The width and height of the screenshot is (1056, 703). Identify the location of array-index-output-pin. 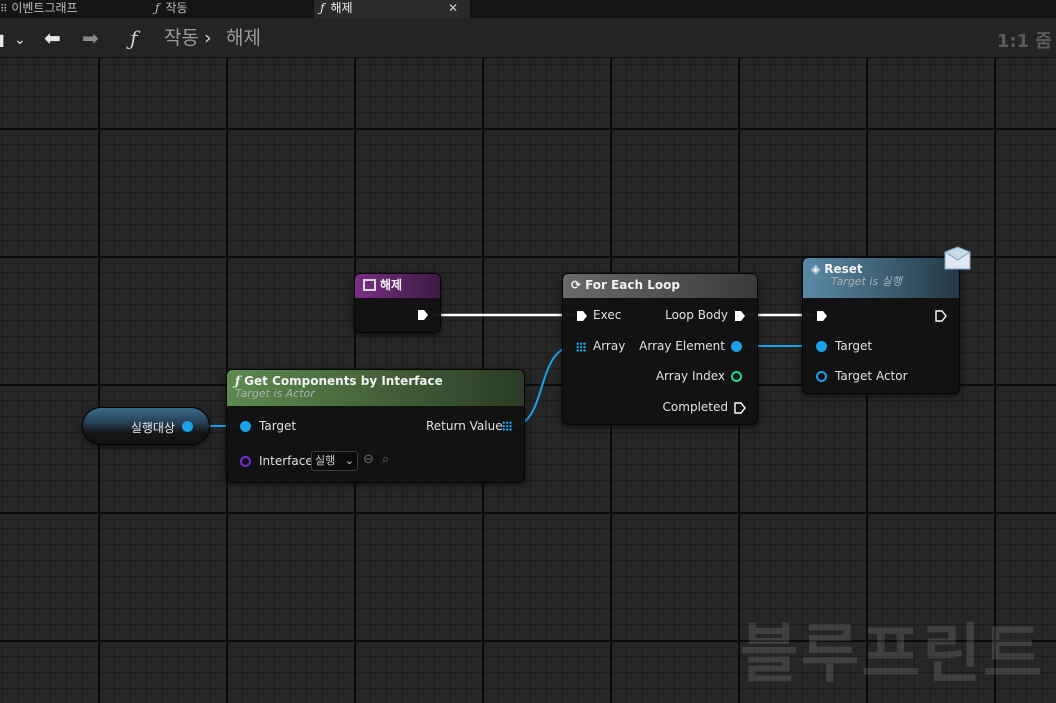
(736, 376).